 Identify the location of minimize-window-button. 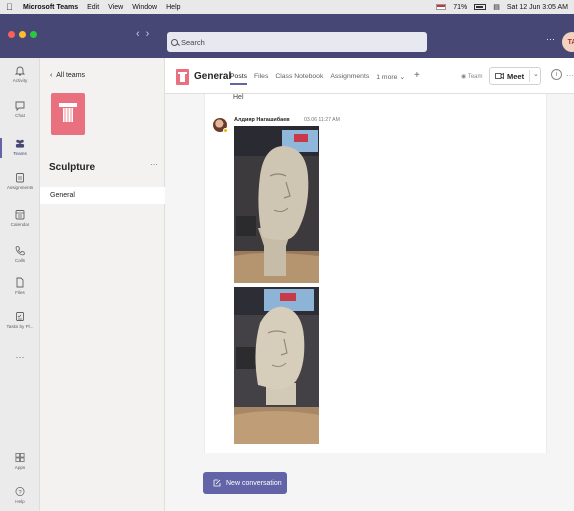
(22, 34).